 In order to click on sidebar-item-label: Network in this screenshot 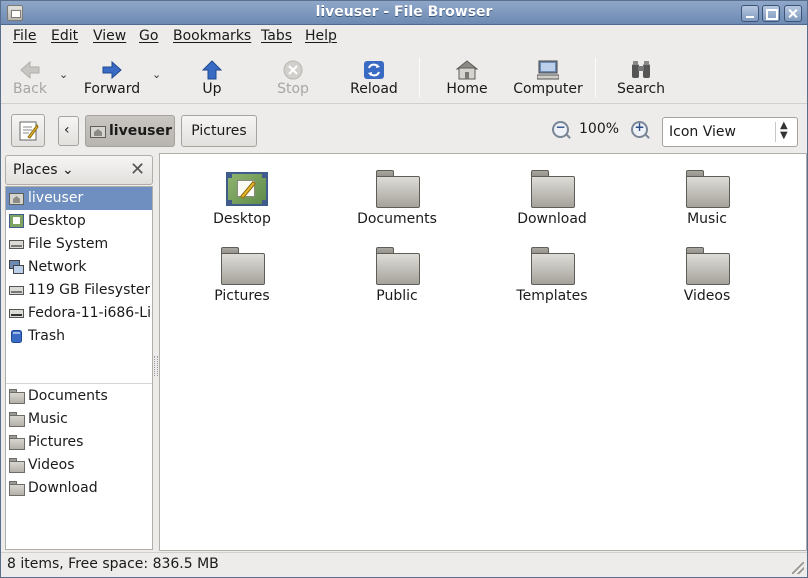, I will do `click(57, 267)`.